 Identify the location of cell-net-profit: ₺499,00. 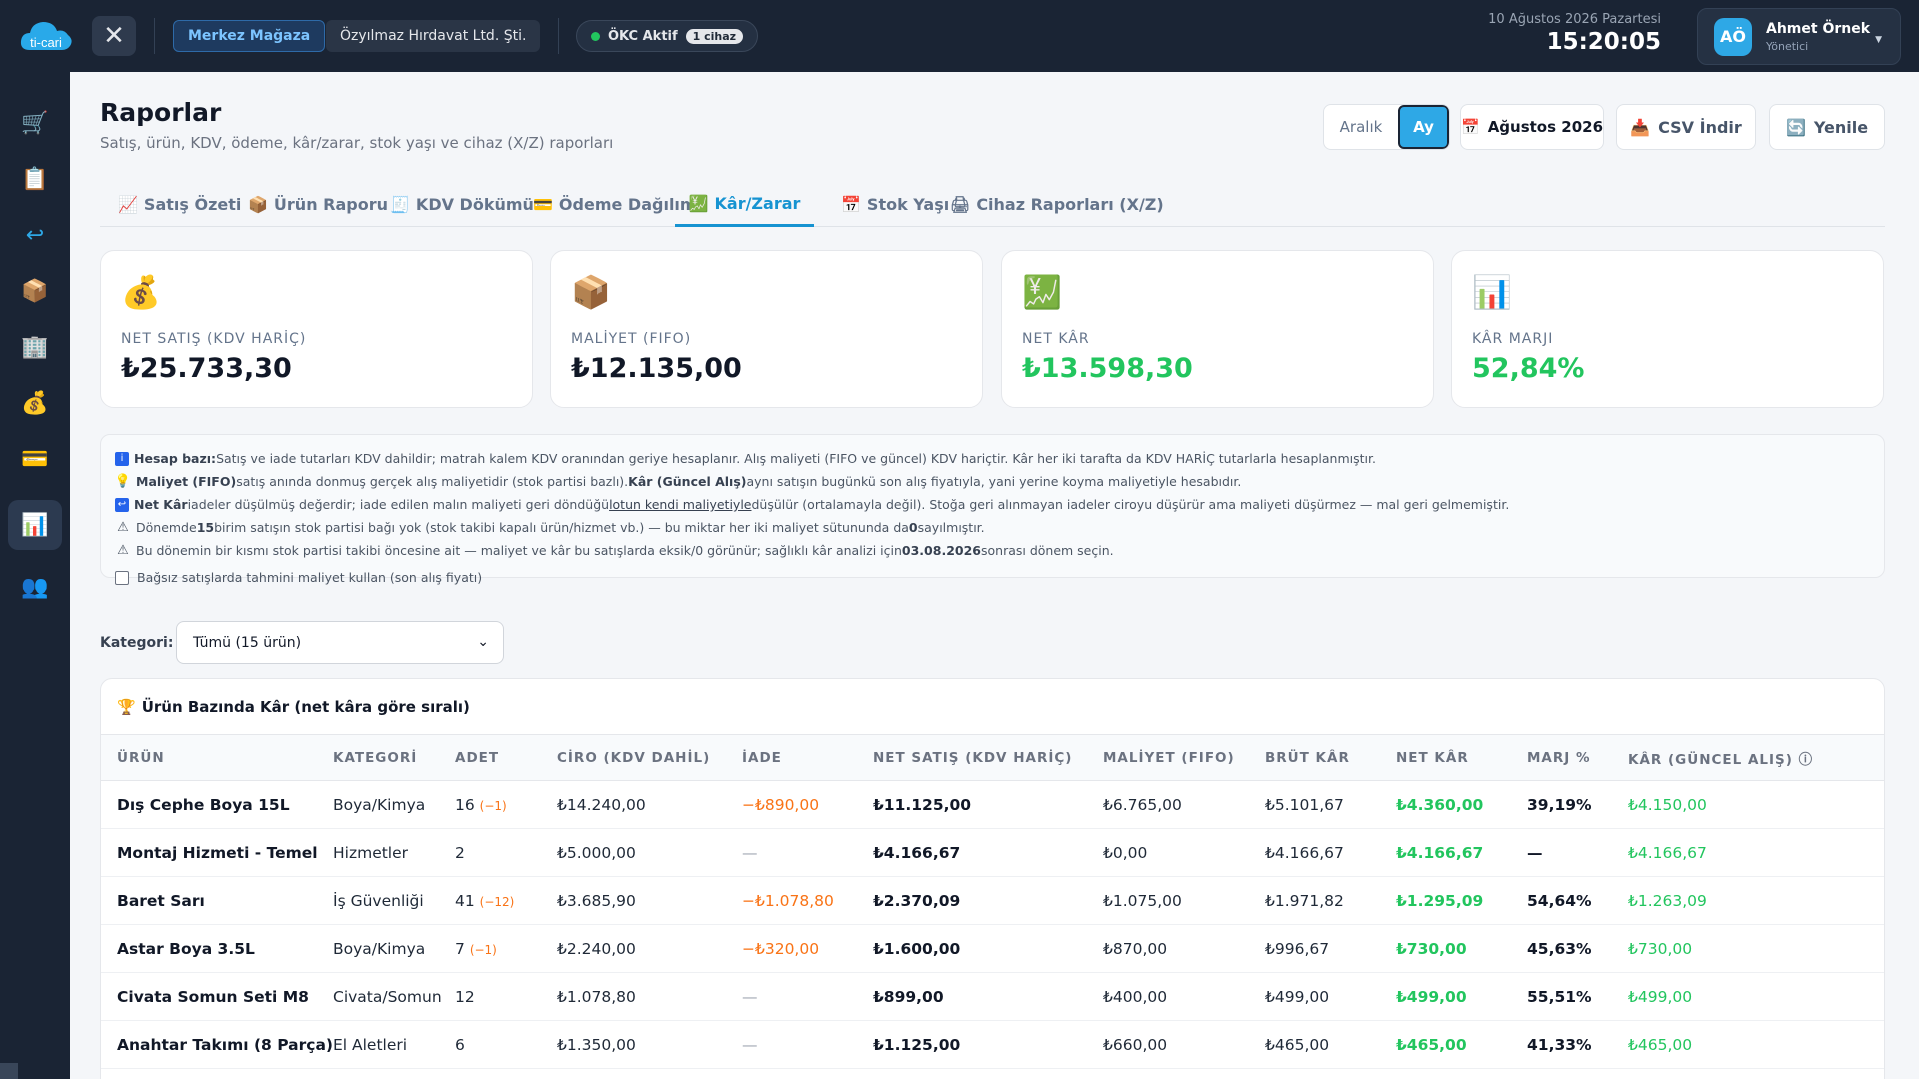
(1461, 996).